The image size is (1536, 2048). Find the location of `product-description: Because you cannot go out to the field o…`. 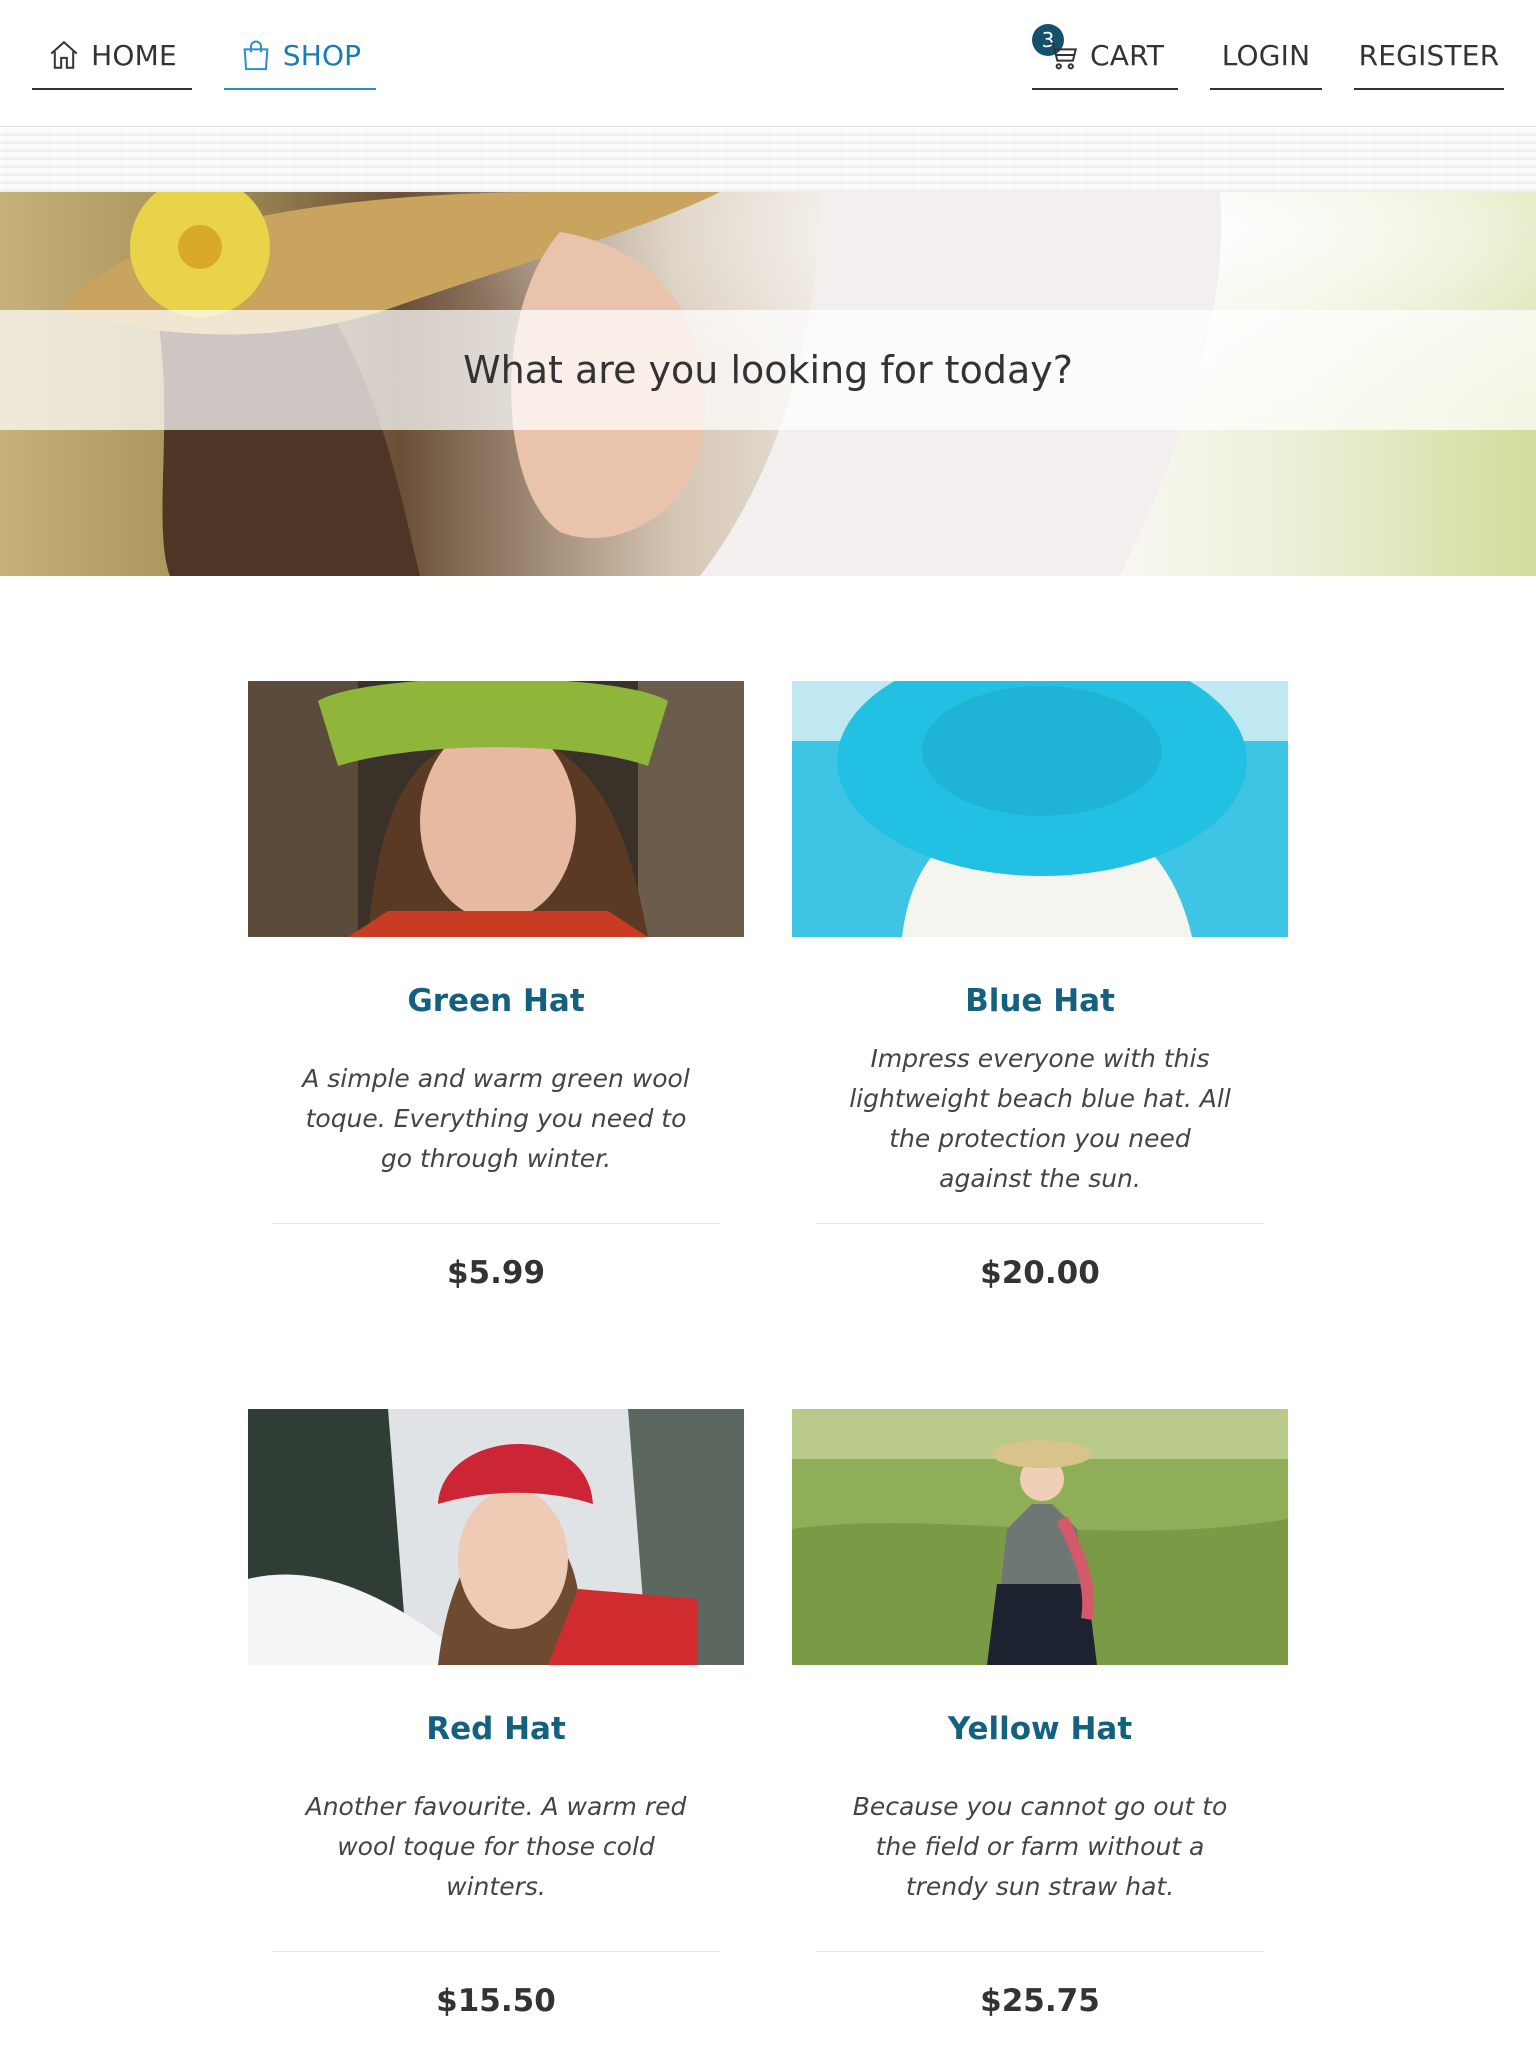

product-description: Because you cannot go out to the field o… is located at coordinates (1040, 1846).